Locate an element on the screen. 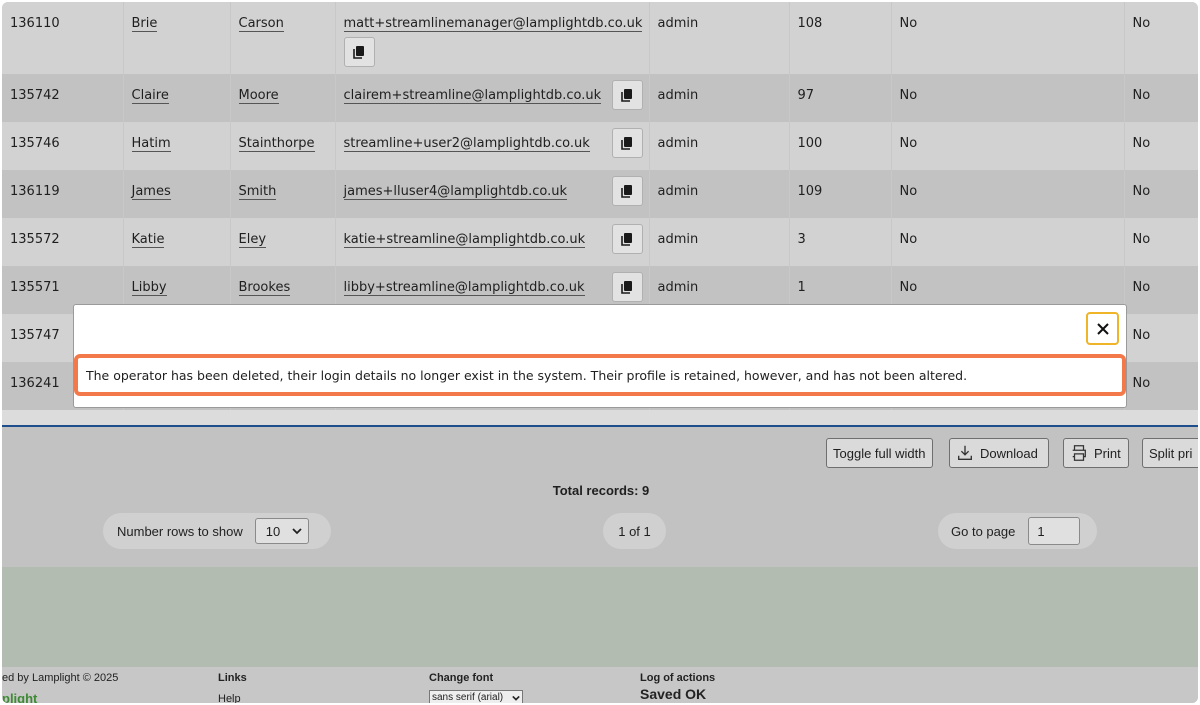 Image resolution: width=1200 pixels, height=705 pixels. close-icon is located at coordinates (1102, 328).